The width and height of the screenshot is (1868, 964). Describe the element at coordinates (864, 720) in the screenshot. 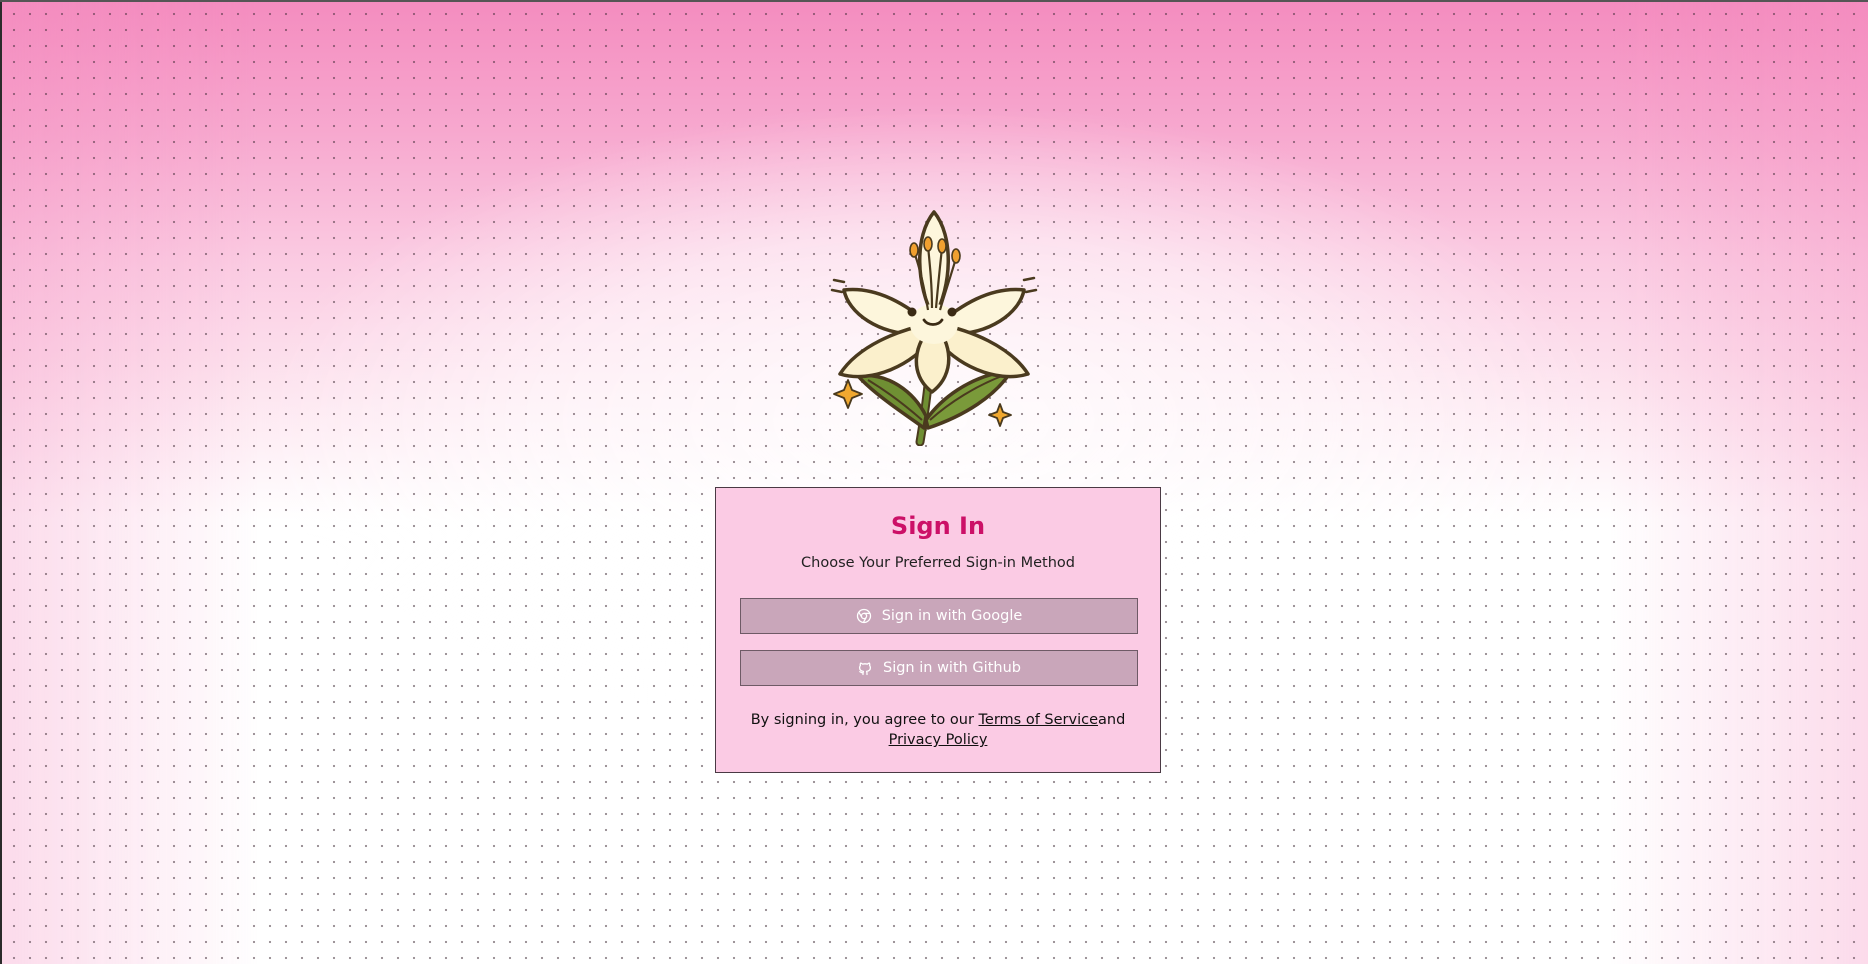

I see `legal-prefix: By signing in, you agree to our` at that location.